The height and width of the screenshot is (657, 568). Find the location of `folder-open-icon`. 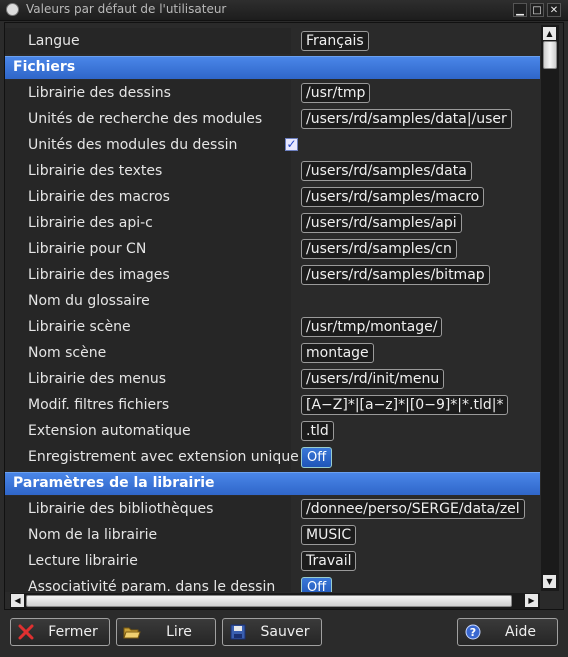

folder-open-icon is located at coordinates (132, 633).